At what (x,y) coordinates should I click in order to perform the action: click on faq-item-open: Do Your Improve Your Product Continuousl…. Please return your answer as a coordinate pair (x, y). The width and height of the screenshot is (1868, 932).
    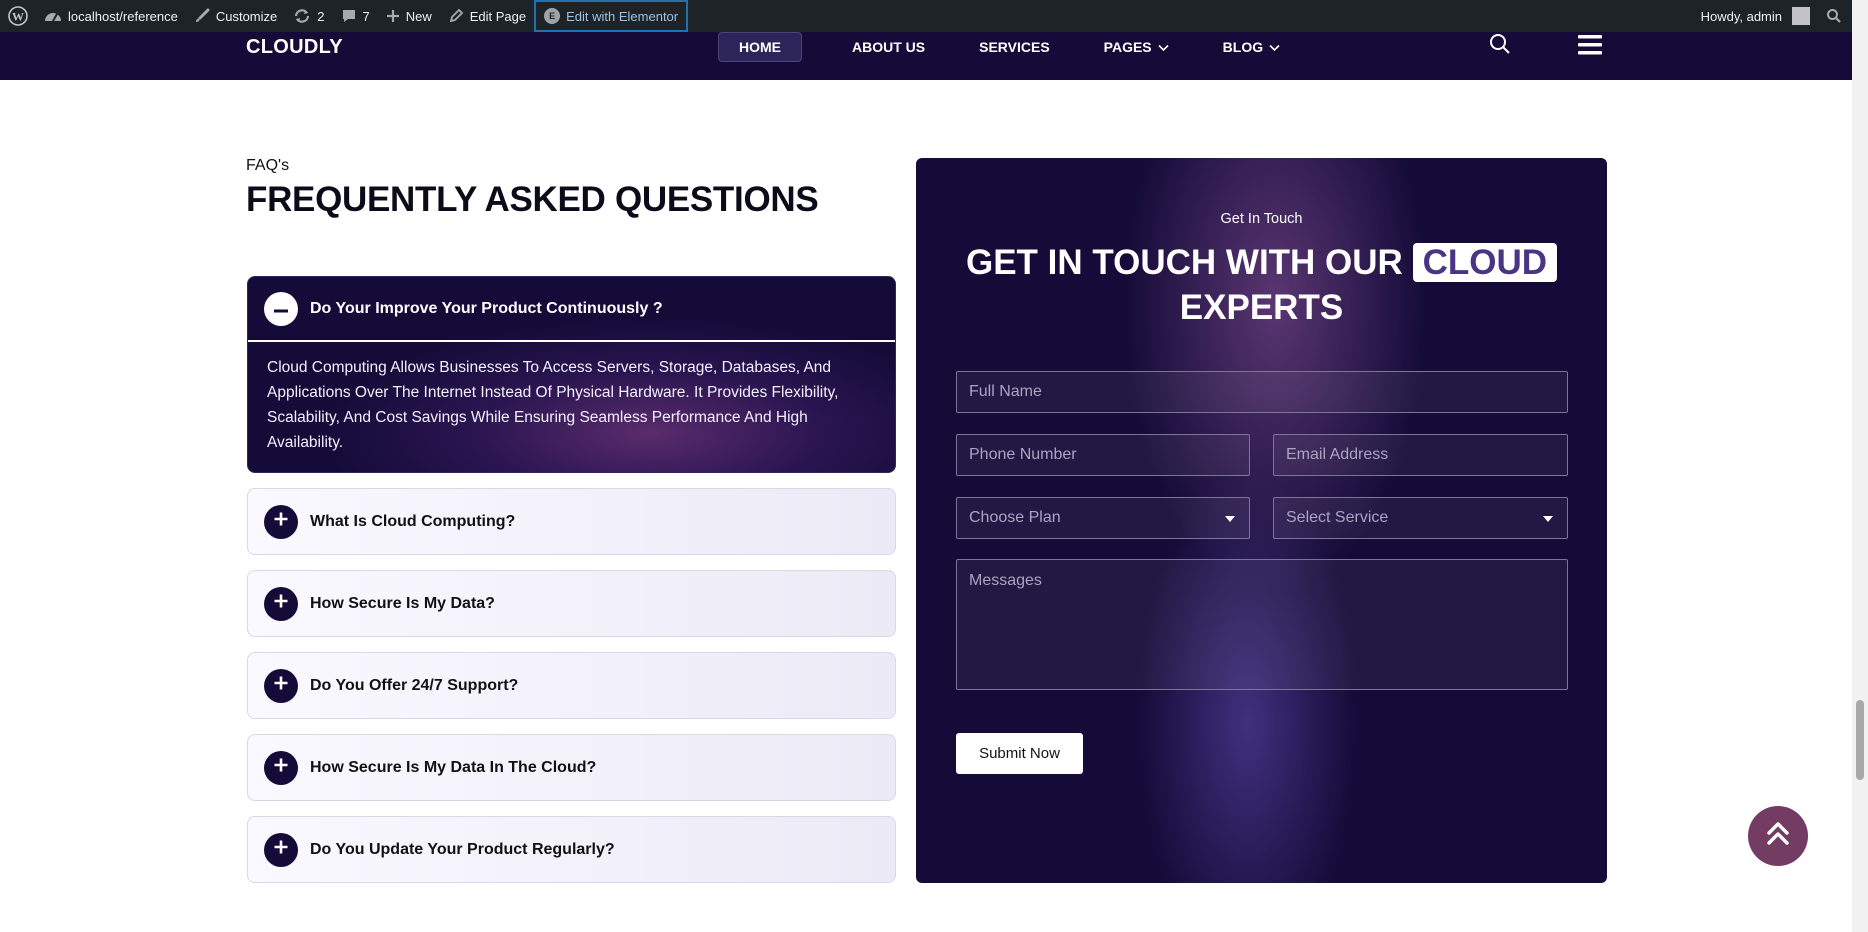
    Looking at the image, I should click on (571, 374).